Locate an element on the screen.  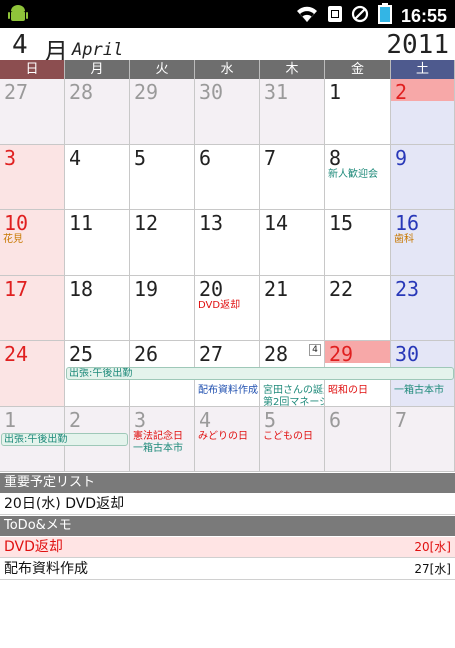
month-number: 4 is located at coordinates (20, 45).